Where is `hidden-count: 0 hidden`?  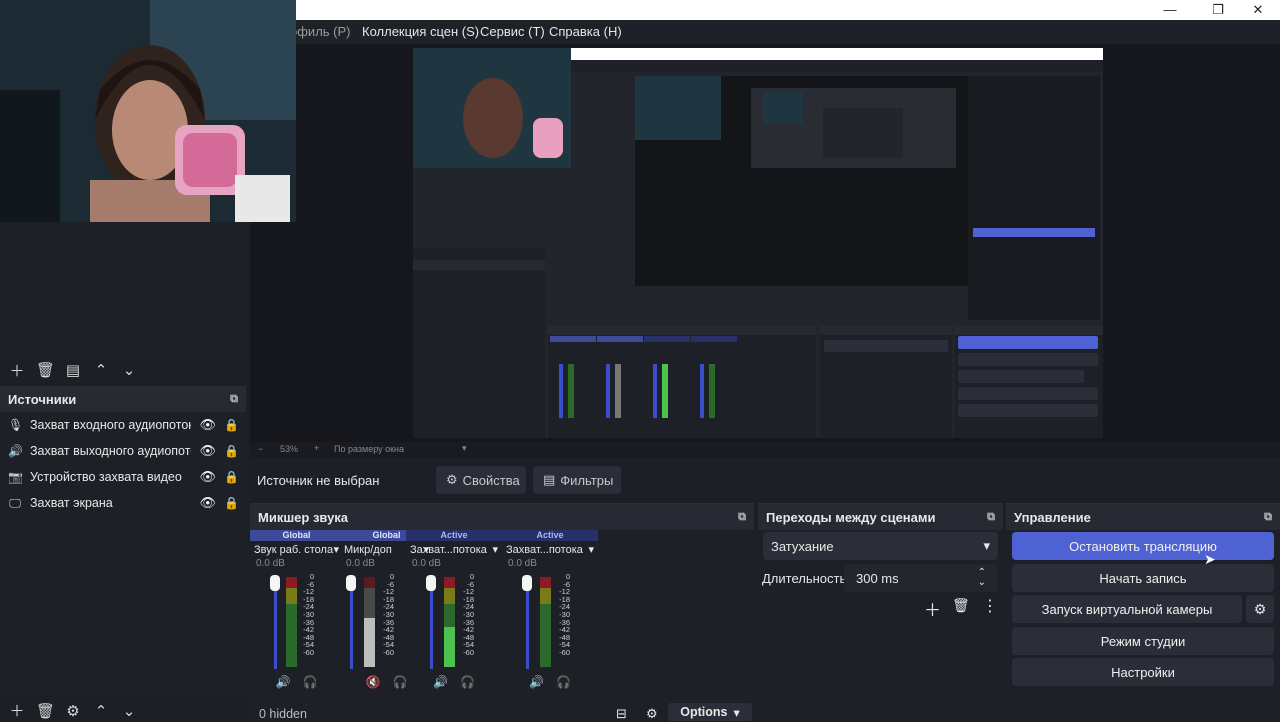
hidden-count: 0 hidden is located at coordinates (283, 714).